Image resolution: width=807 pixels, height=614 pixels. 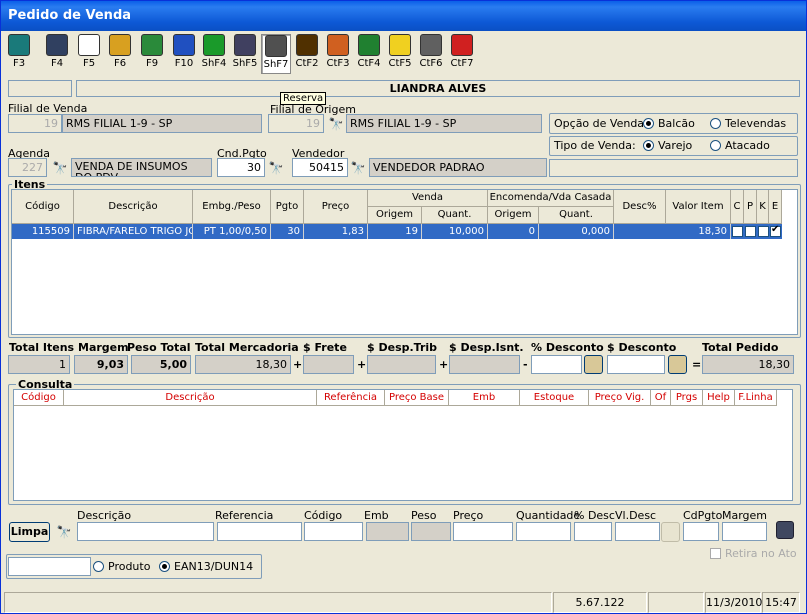 What do you see at coordinates (593, 531) in the screenshot?
I see `search-pct-desc-input` at bounding box center [593, 531].